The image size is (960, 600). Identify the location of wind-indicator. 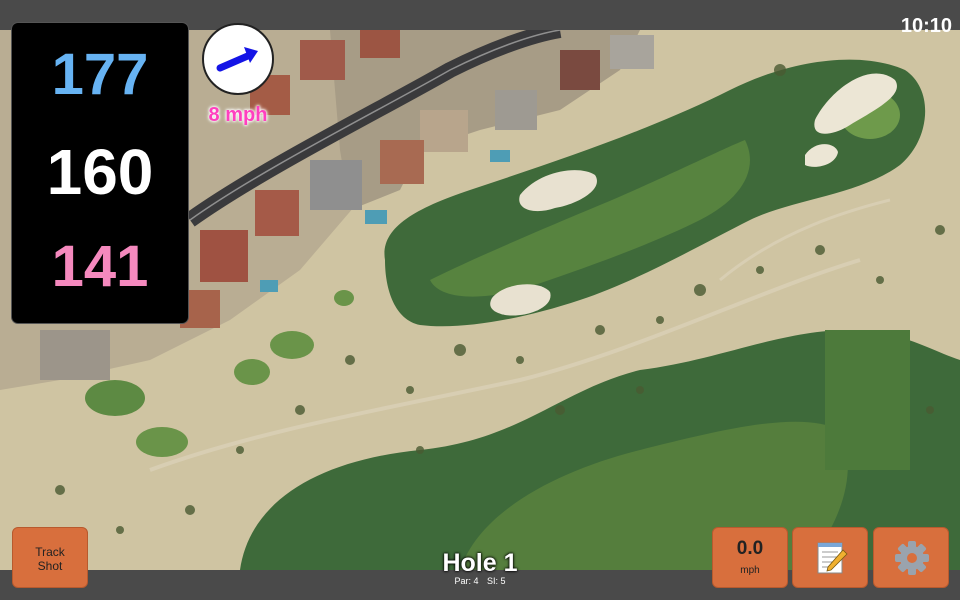
(238, 59).